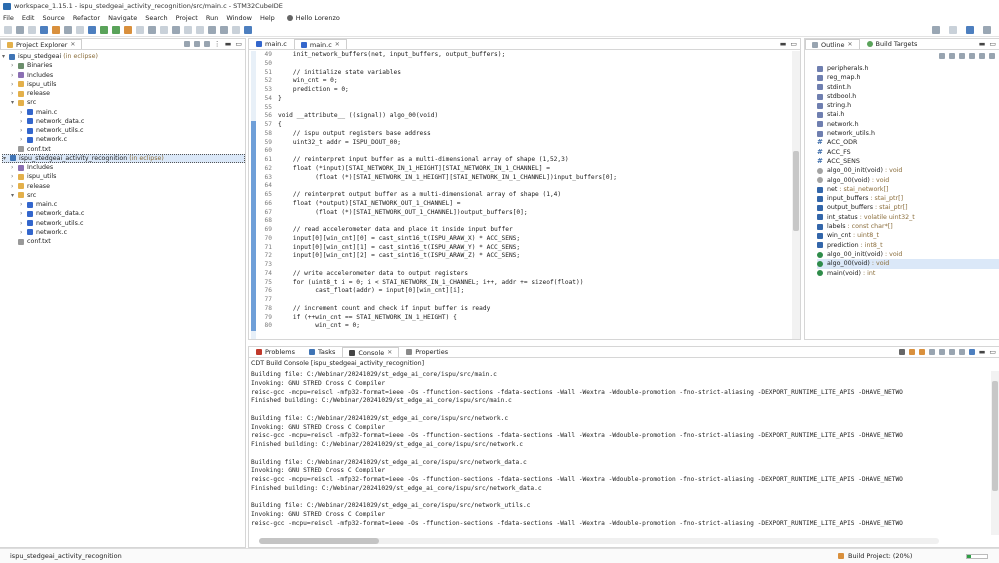  Describe the element at coordinates (248, 29) in the screenshot. I see `info-icon` at that location.